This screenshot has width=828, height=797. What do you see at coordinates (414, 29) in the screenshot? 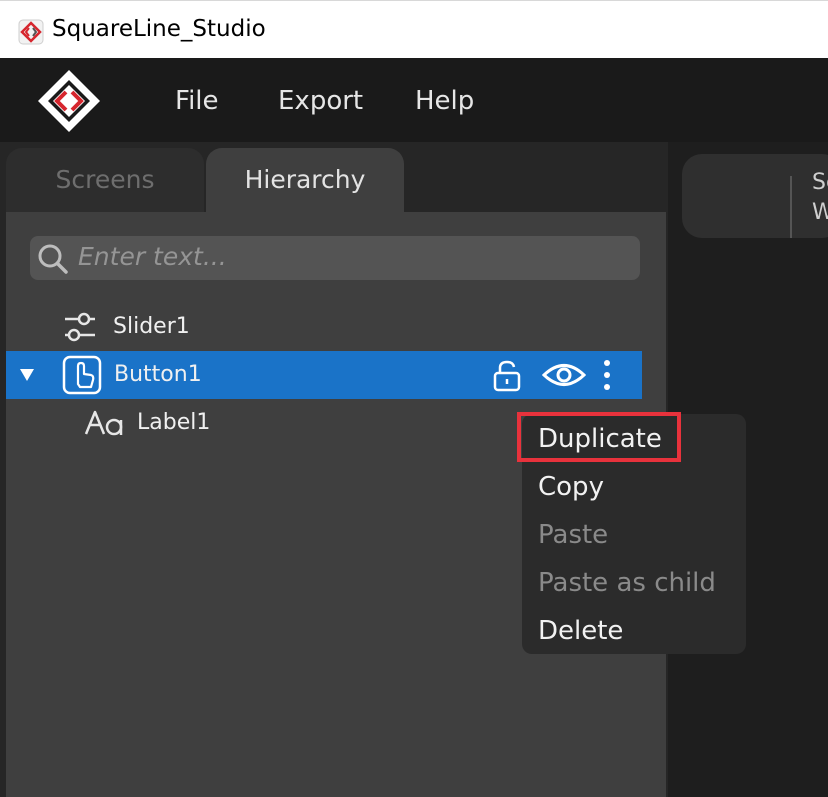
I see `window-title-bar: SquareLine_Studio` at bounding box center [414, 29].